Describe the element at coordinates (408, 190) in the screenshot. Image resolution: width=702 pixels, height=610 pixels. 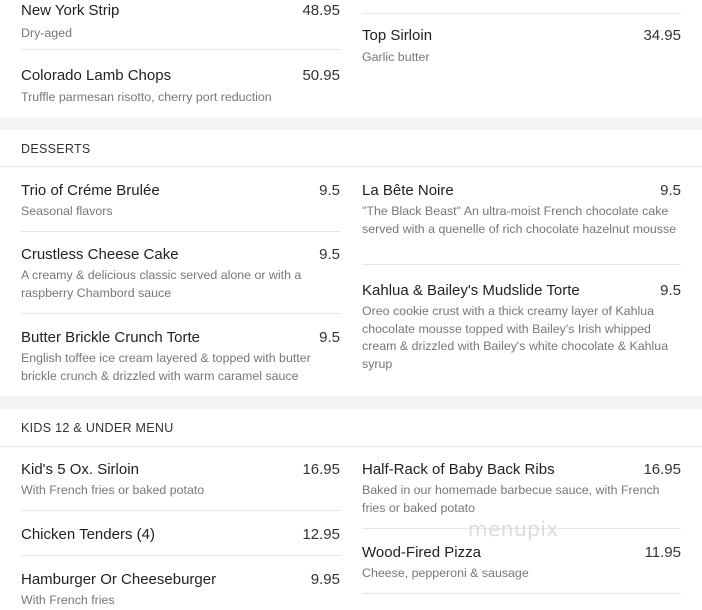
I see `item-name: La Bête Noire` at that location.